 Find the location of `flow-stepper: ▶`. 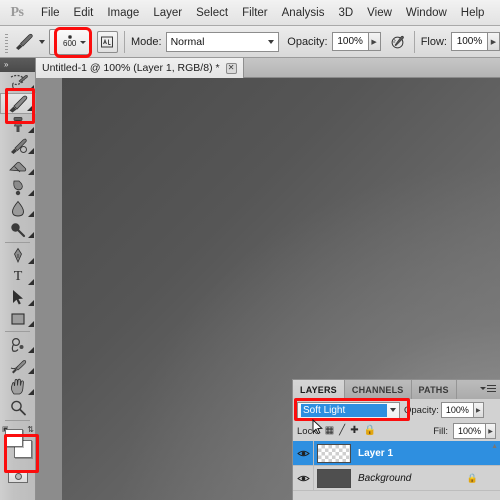

flow-stepper: ▶ is located at coordinates (493, 41).